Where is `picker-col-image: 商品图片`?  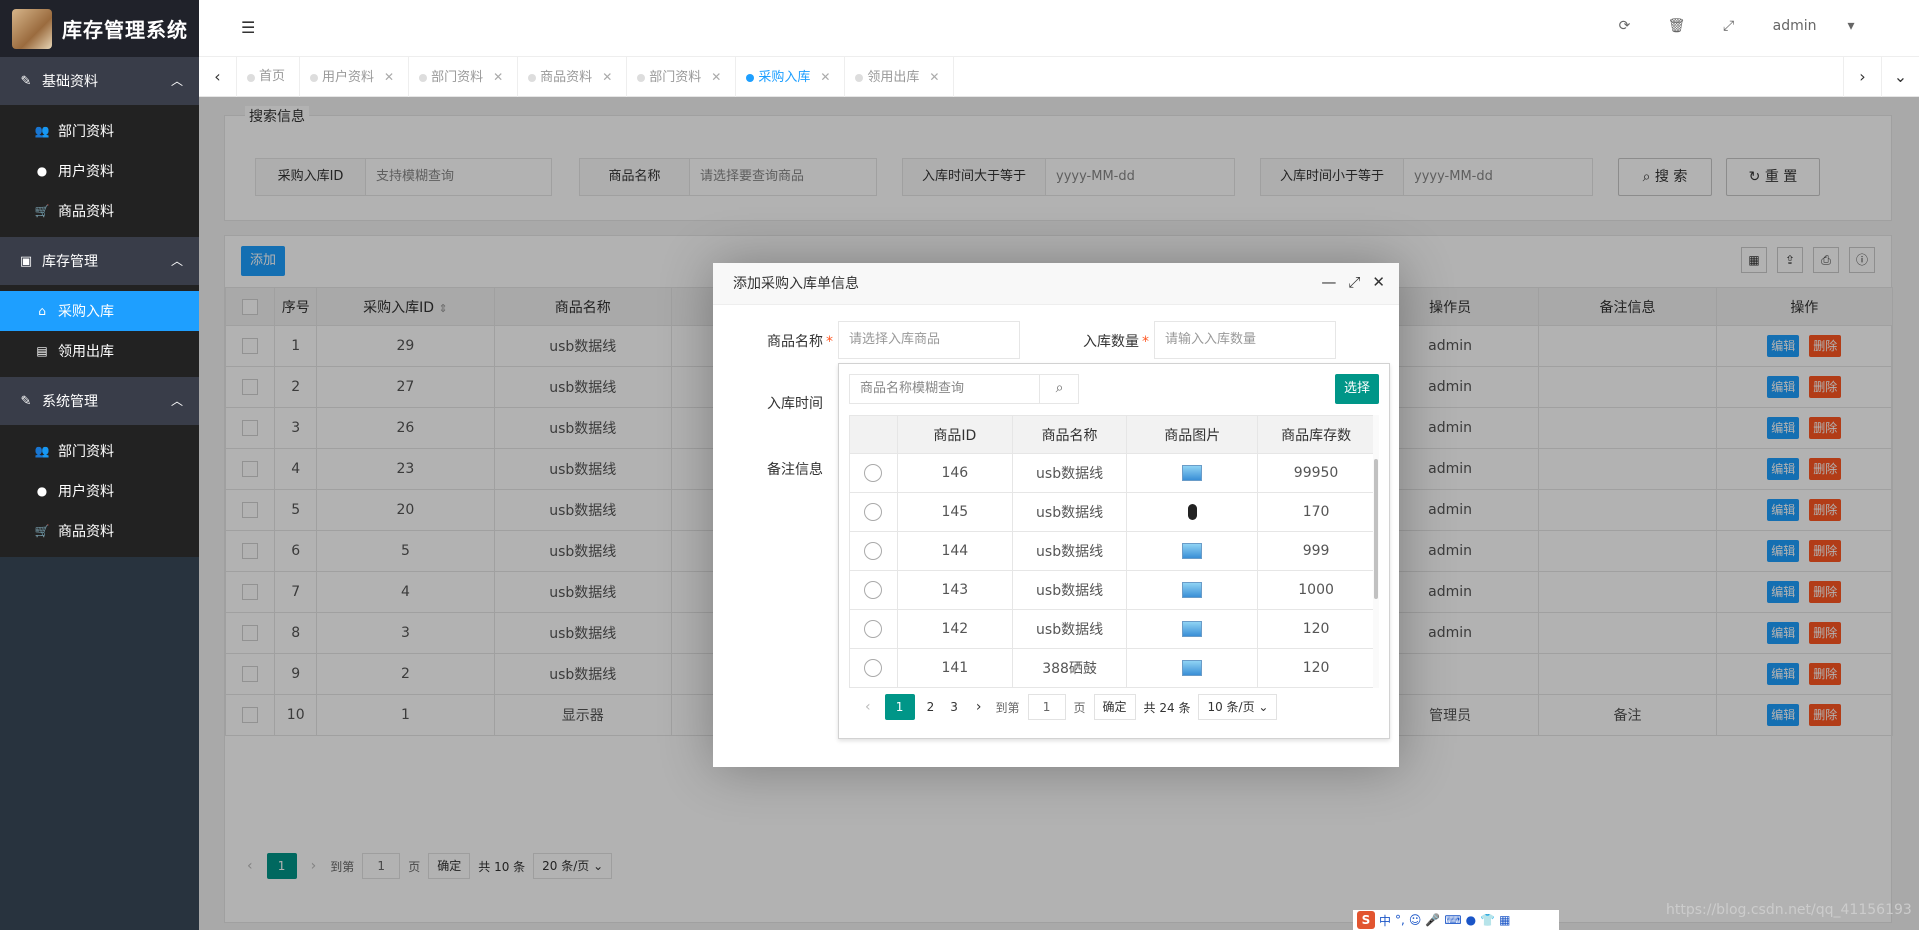
picker-col-image: 商品图片 is located at coordinates (1192, 434).